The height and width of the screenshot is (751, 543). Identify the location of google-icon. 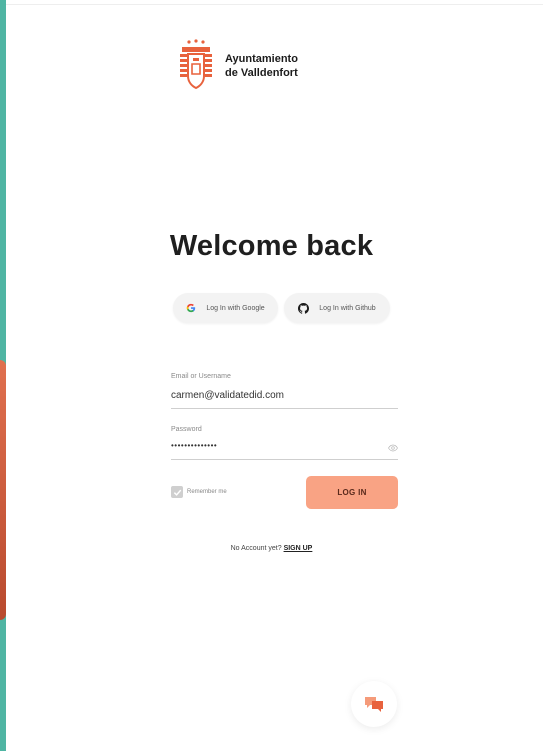
(191, 308).